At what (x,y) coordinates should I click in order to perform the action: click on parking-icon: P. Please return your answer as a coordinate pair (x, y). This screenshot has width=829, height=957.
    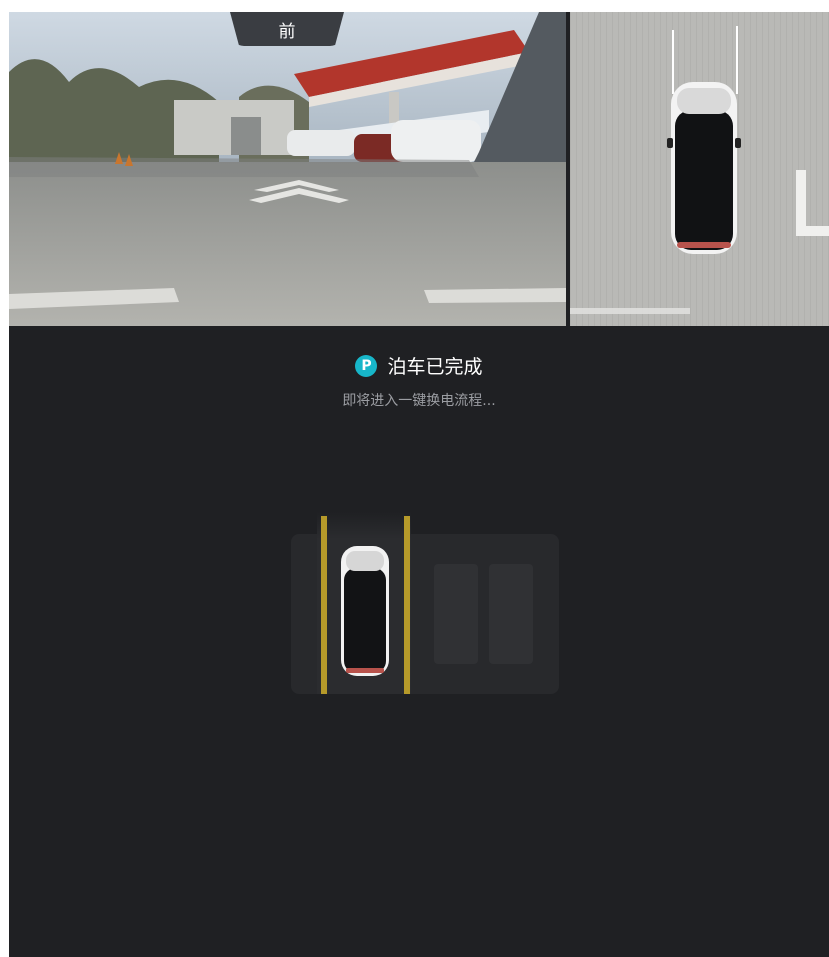
    Looking at the image, I should click on (366, 365).